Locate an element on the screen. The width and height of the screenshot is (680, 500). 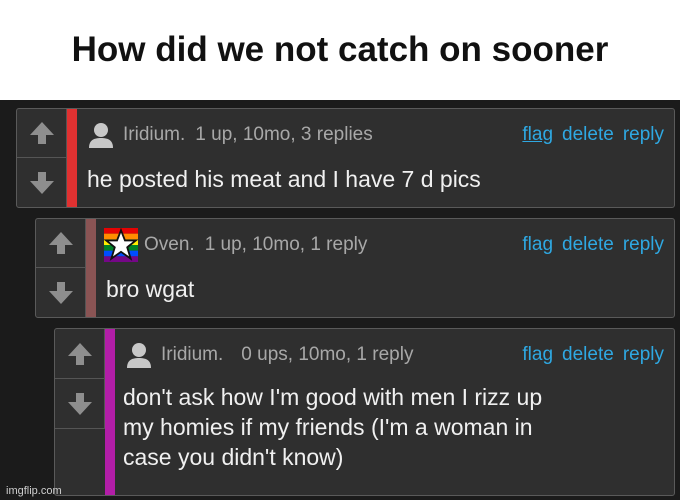
comment-stats: 1 up, 10mo, 1 reply is located at coordinates (286, 244).